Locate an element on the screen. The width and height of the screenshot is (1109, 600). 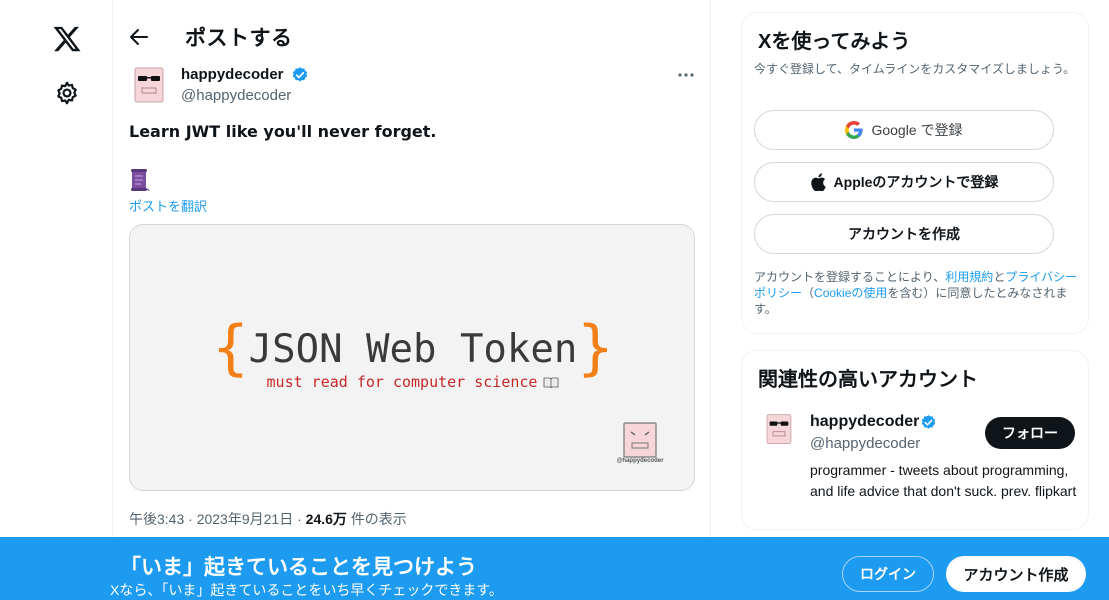
google-signup-button: Google で登録 is located at coordinates (904, 130).